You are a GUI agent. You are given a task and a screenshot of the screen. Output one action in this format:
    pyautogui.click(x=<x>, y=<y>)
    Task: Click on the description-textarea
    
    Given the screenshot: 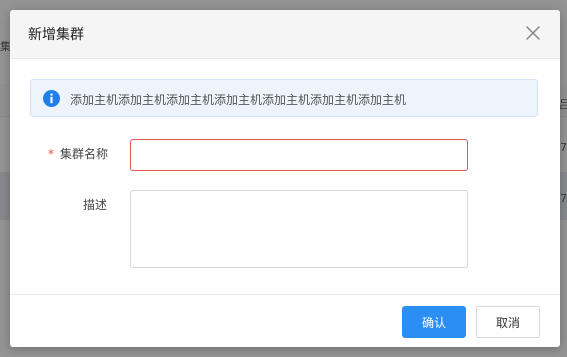 What is the action you would take?
    pyautogui.click(x=299, y=229)
    